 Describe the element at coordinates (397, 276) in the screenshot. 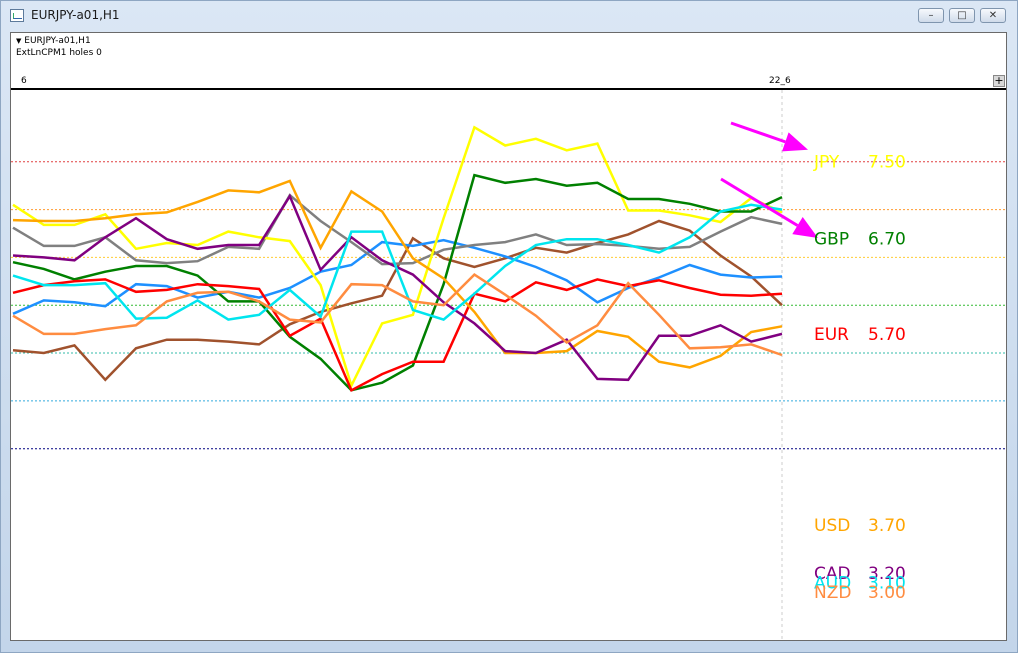

I see `series-line-blue` at that location.